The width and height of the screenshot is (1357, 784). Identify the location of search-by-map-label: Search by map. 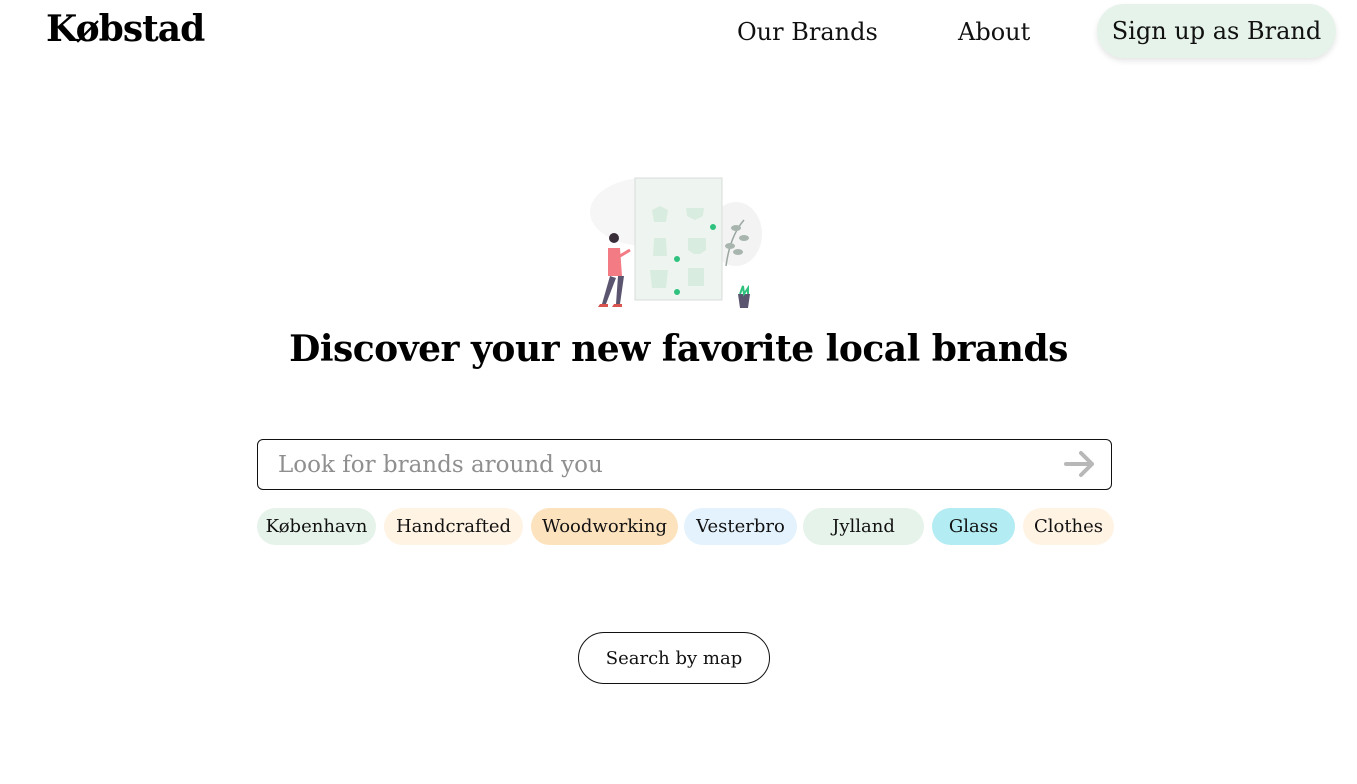
(674, 658).